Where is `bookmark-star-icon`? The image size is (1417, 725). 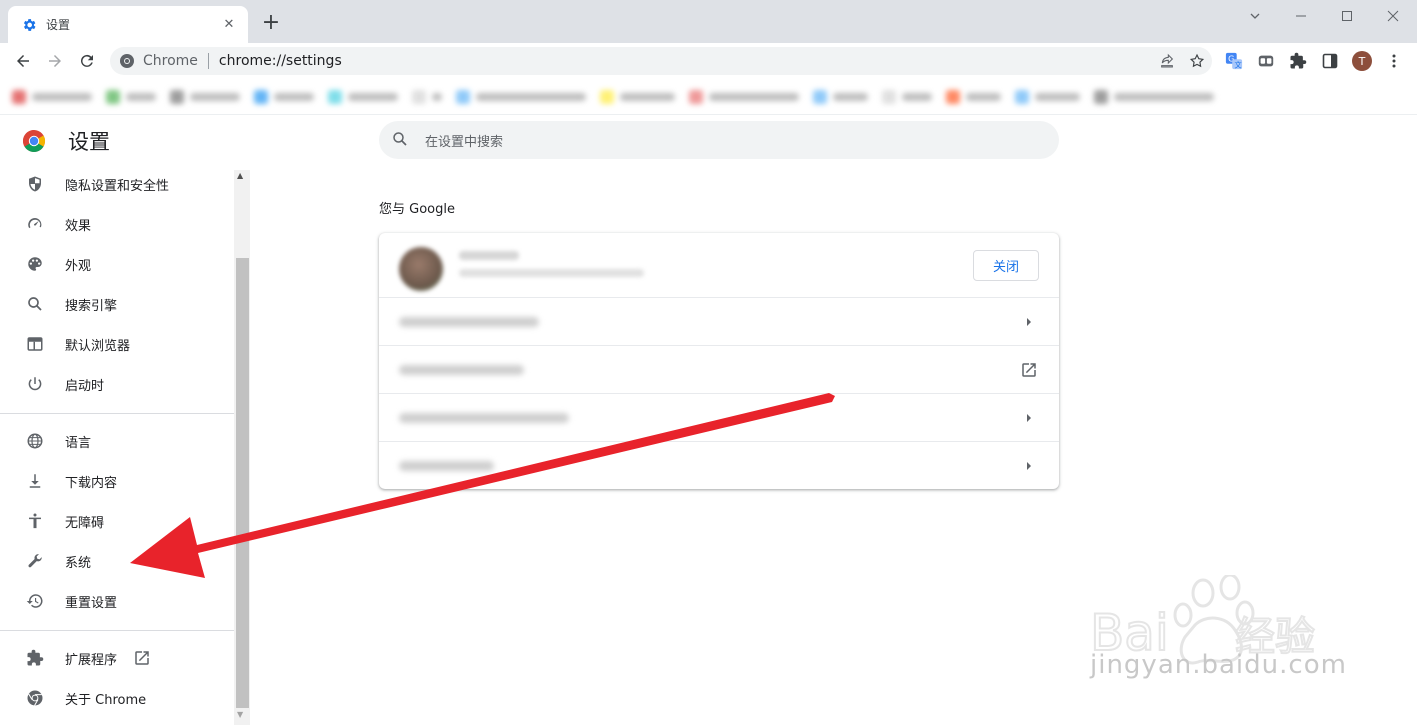 bookmark-star-icon is located at coordinates (1197, 61).